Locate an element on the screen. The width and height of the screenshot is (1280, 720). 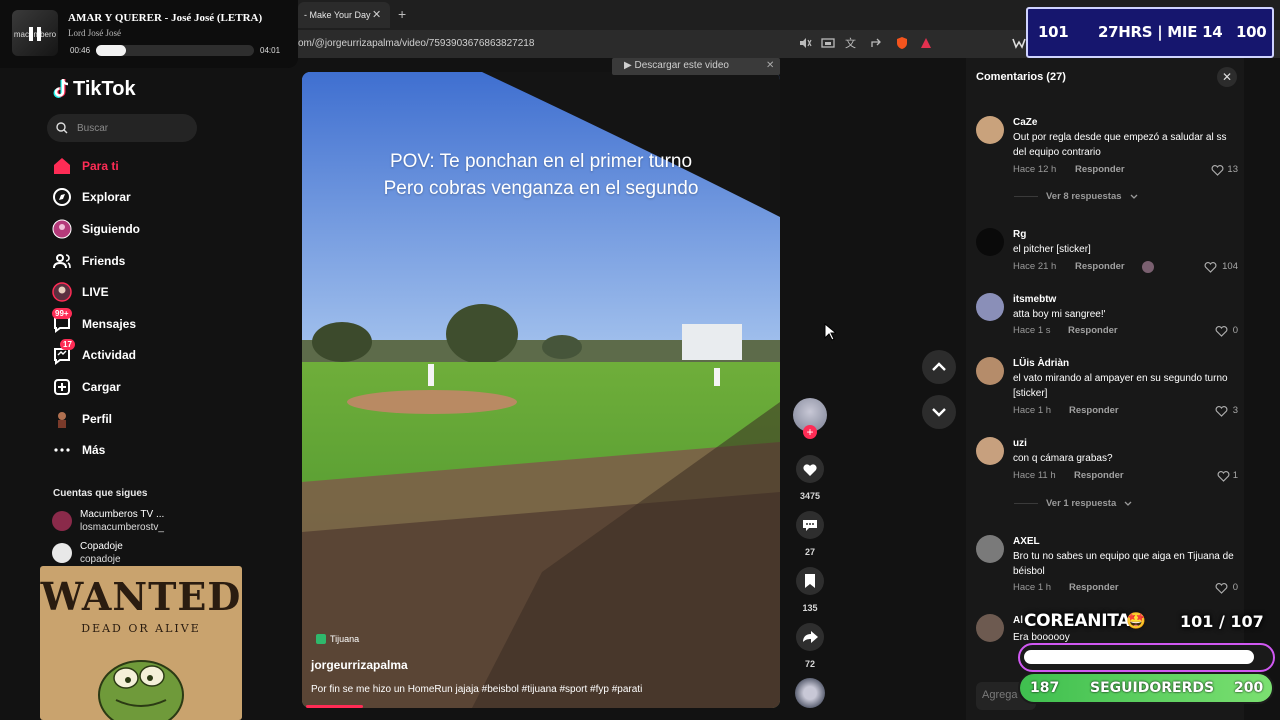
previous-video-button is located at coordinates (939, 367).